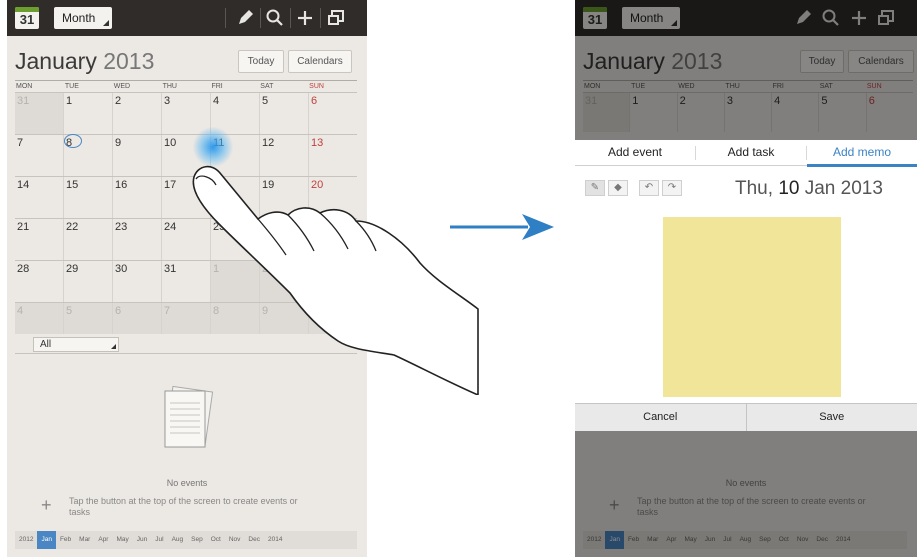  I want to click on day-cell: 8, so click(88, 155).